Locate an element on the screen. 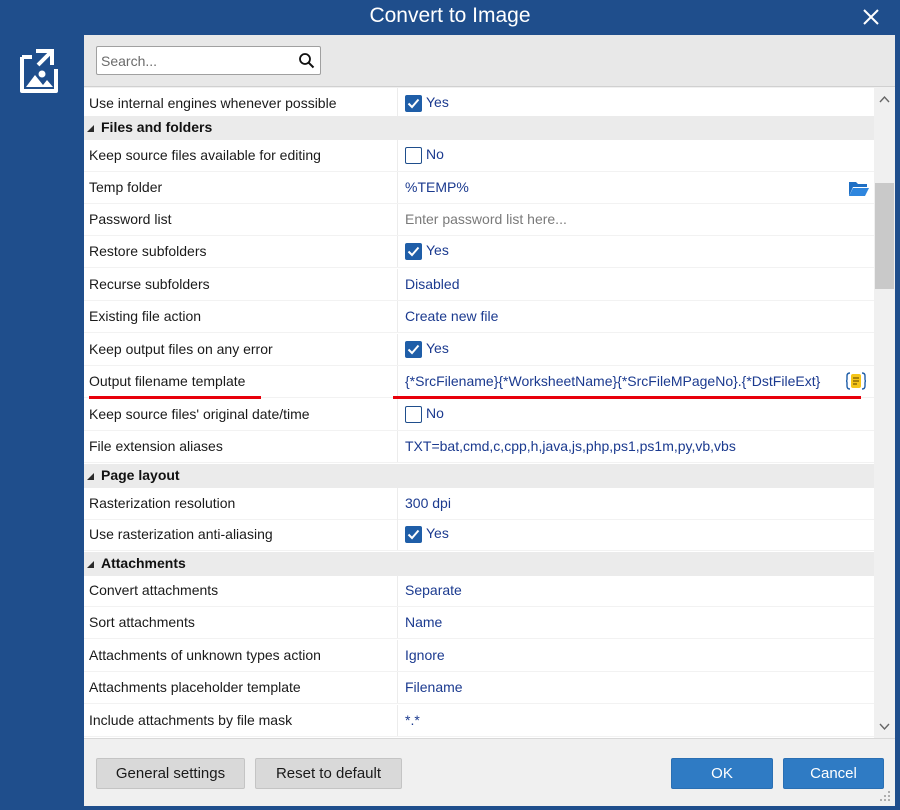  row-convert-attachments: Convert attachments Separate is located at coordinates (479, 591).